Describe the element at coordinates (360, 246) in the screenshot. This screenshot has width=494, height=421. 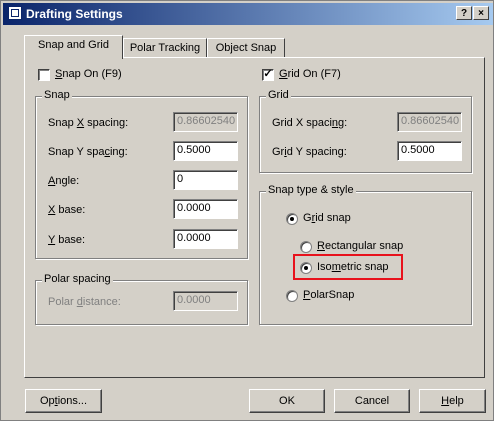
I see `rectangular-snap-label: Rectangular snap` at that location.